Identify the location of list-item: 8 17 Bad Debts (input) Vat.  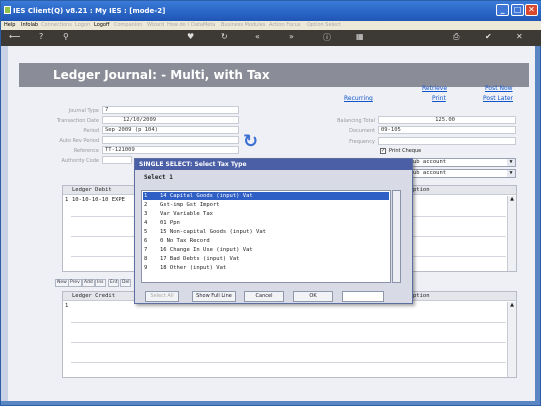
(266, 259).